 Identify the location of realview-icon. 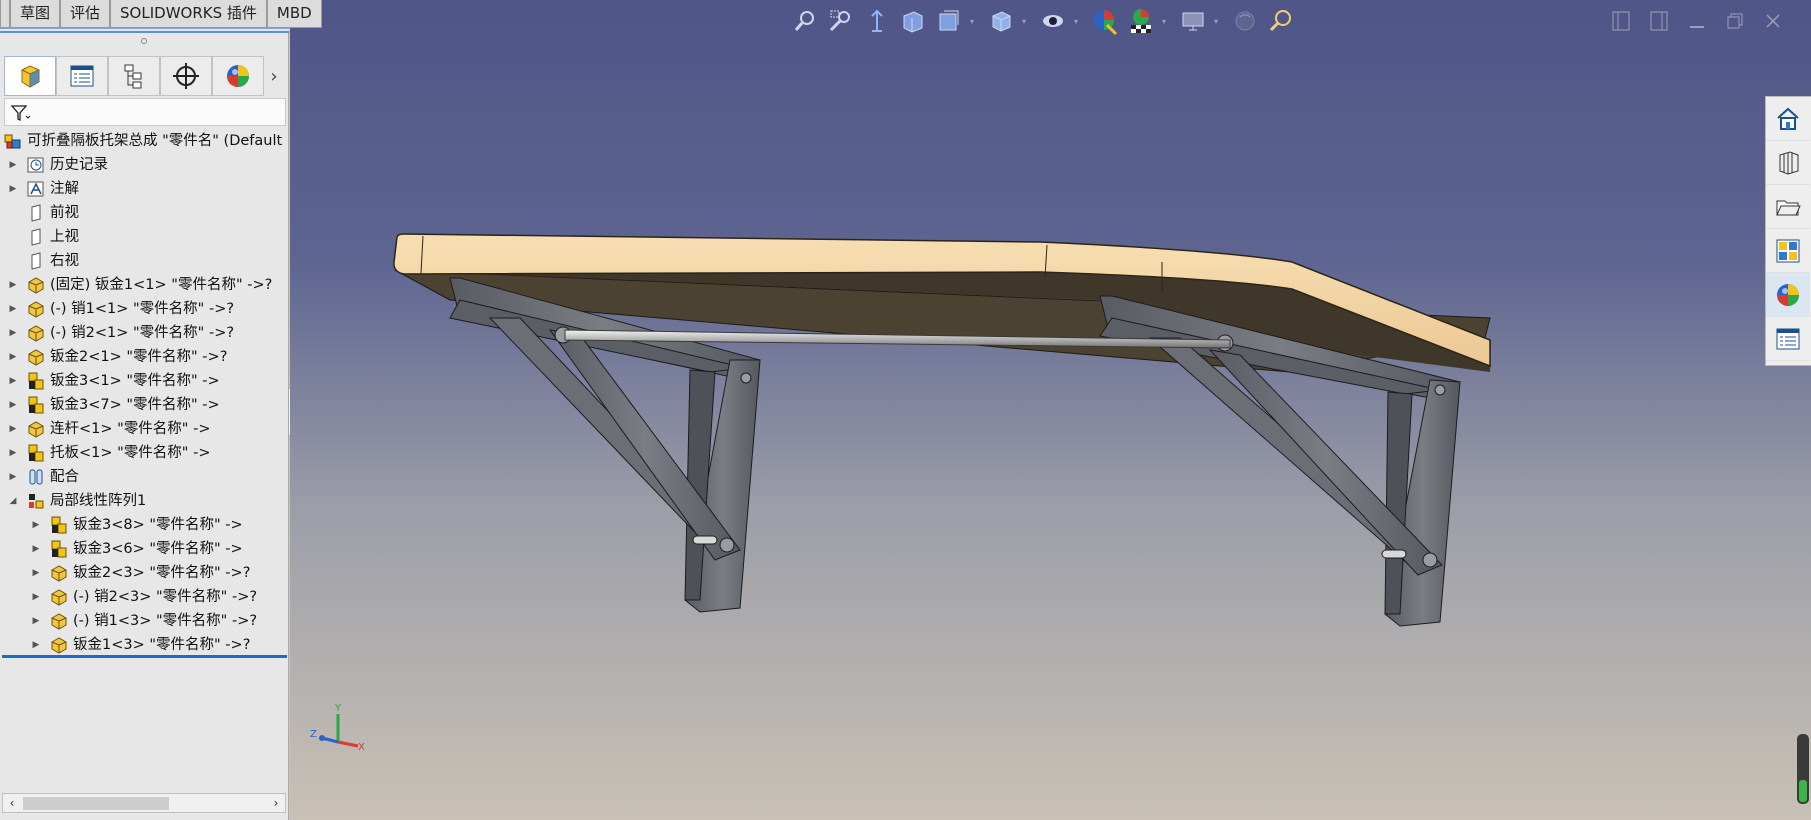
(1245, 21).